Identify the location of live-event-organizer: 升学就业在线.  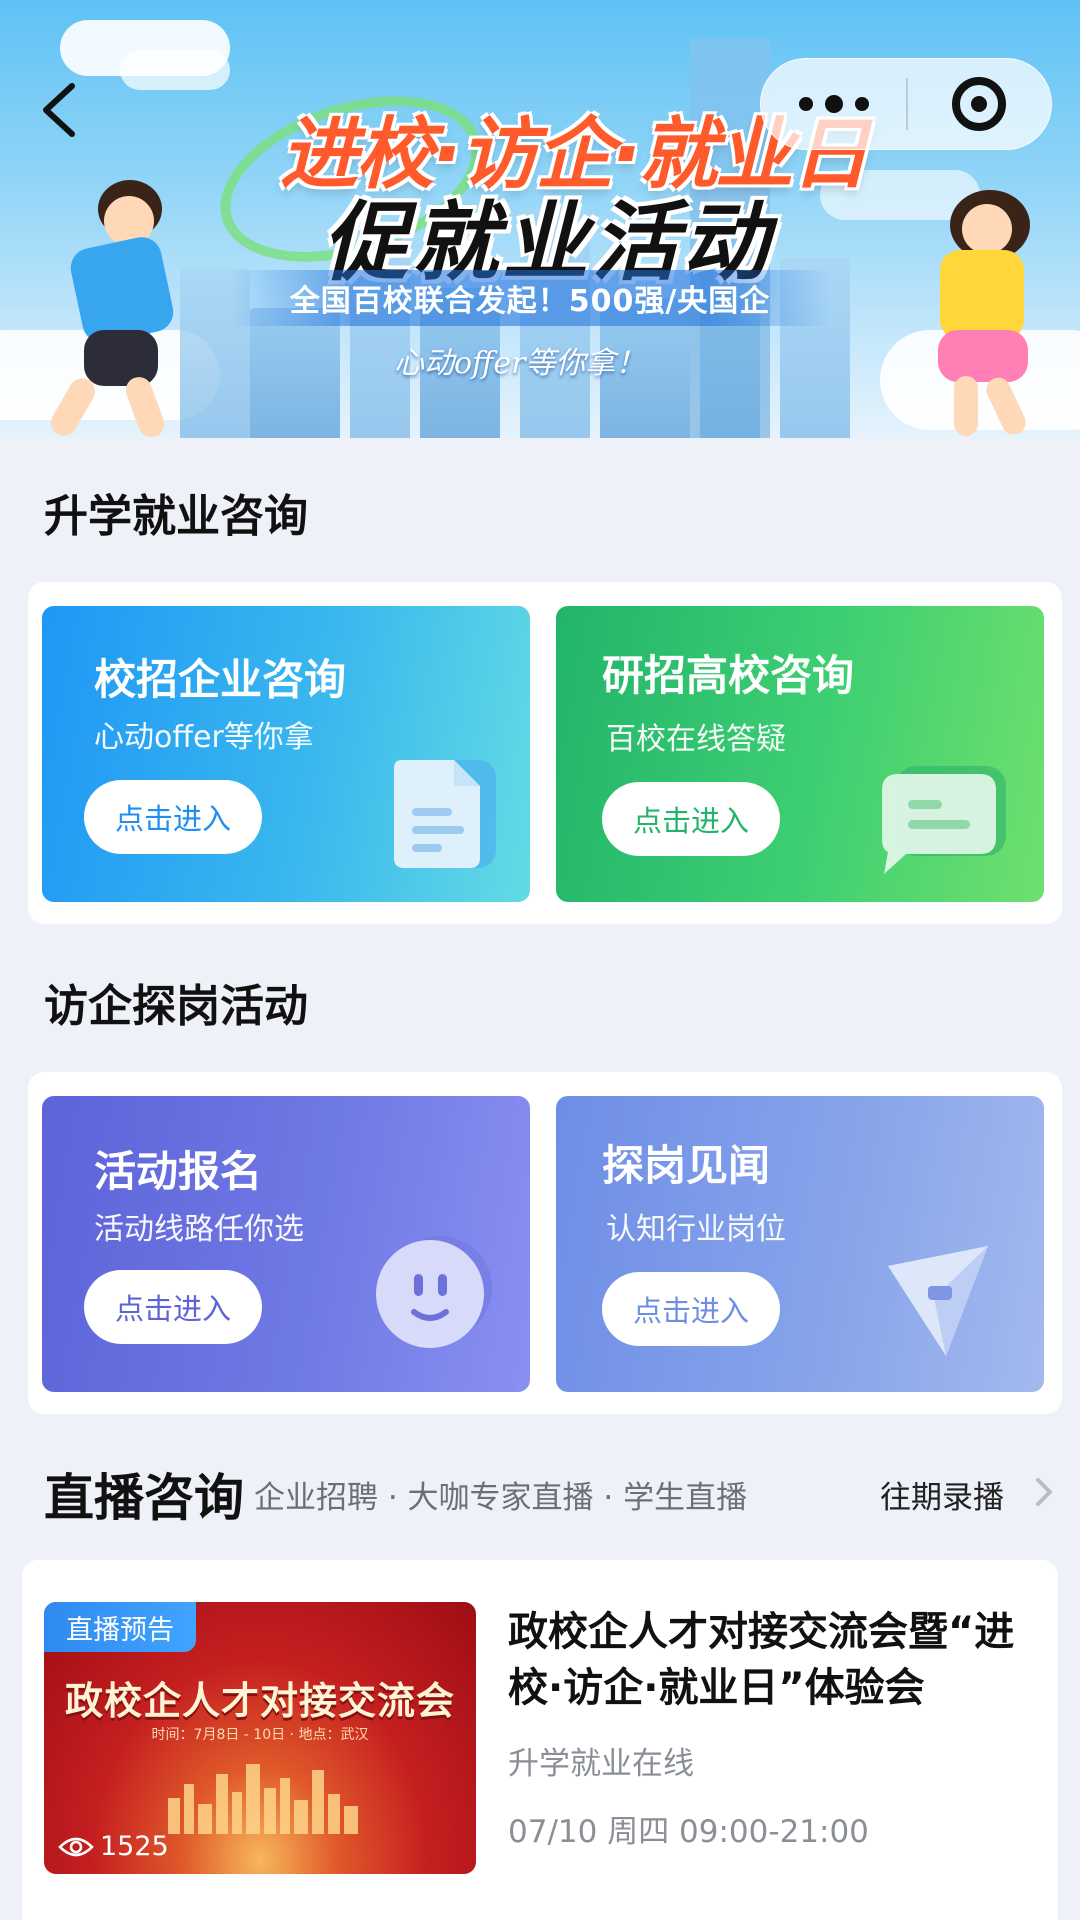
(601, 1764).